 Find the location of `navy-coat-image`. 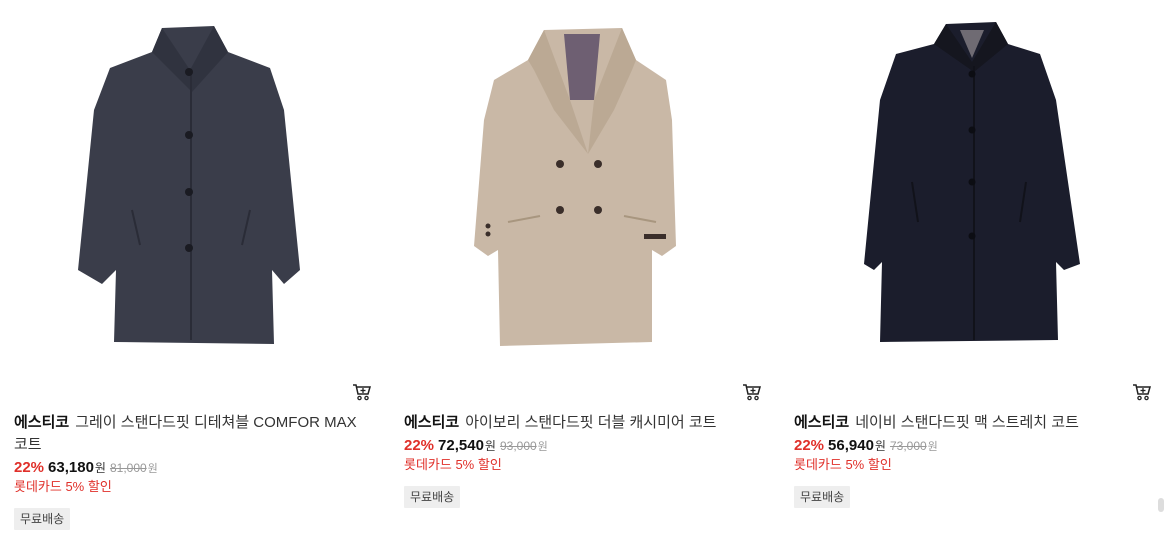

navy-coat-image is located at coordinates (972, 182).